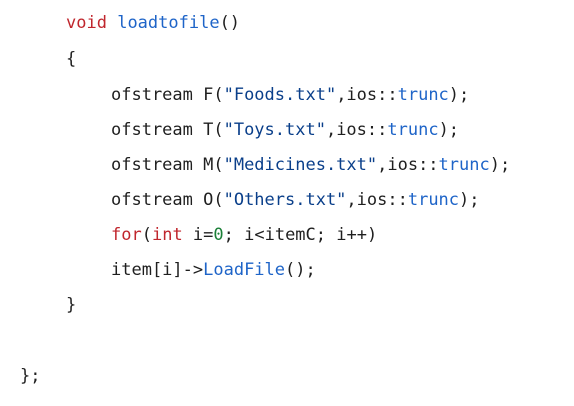 This screenshot has height=406, width=574. I want to click on code-line-close-brace: }, so click(38, 305).